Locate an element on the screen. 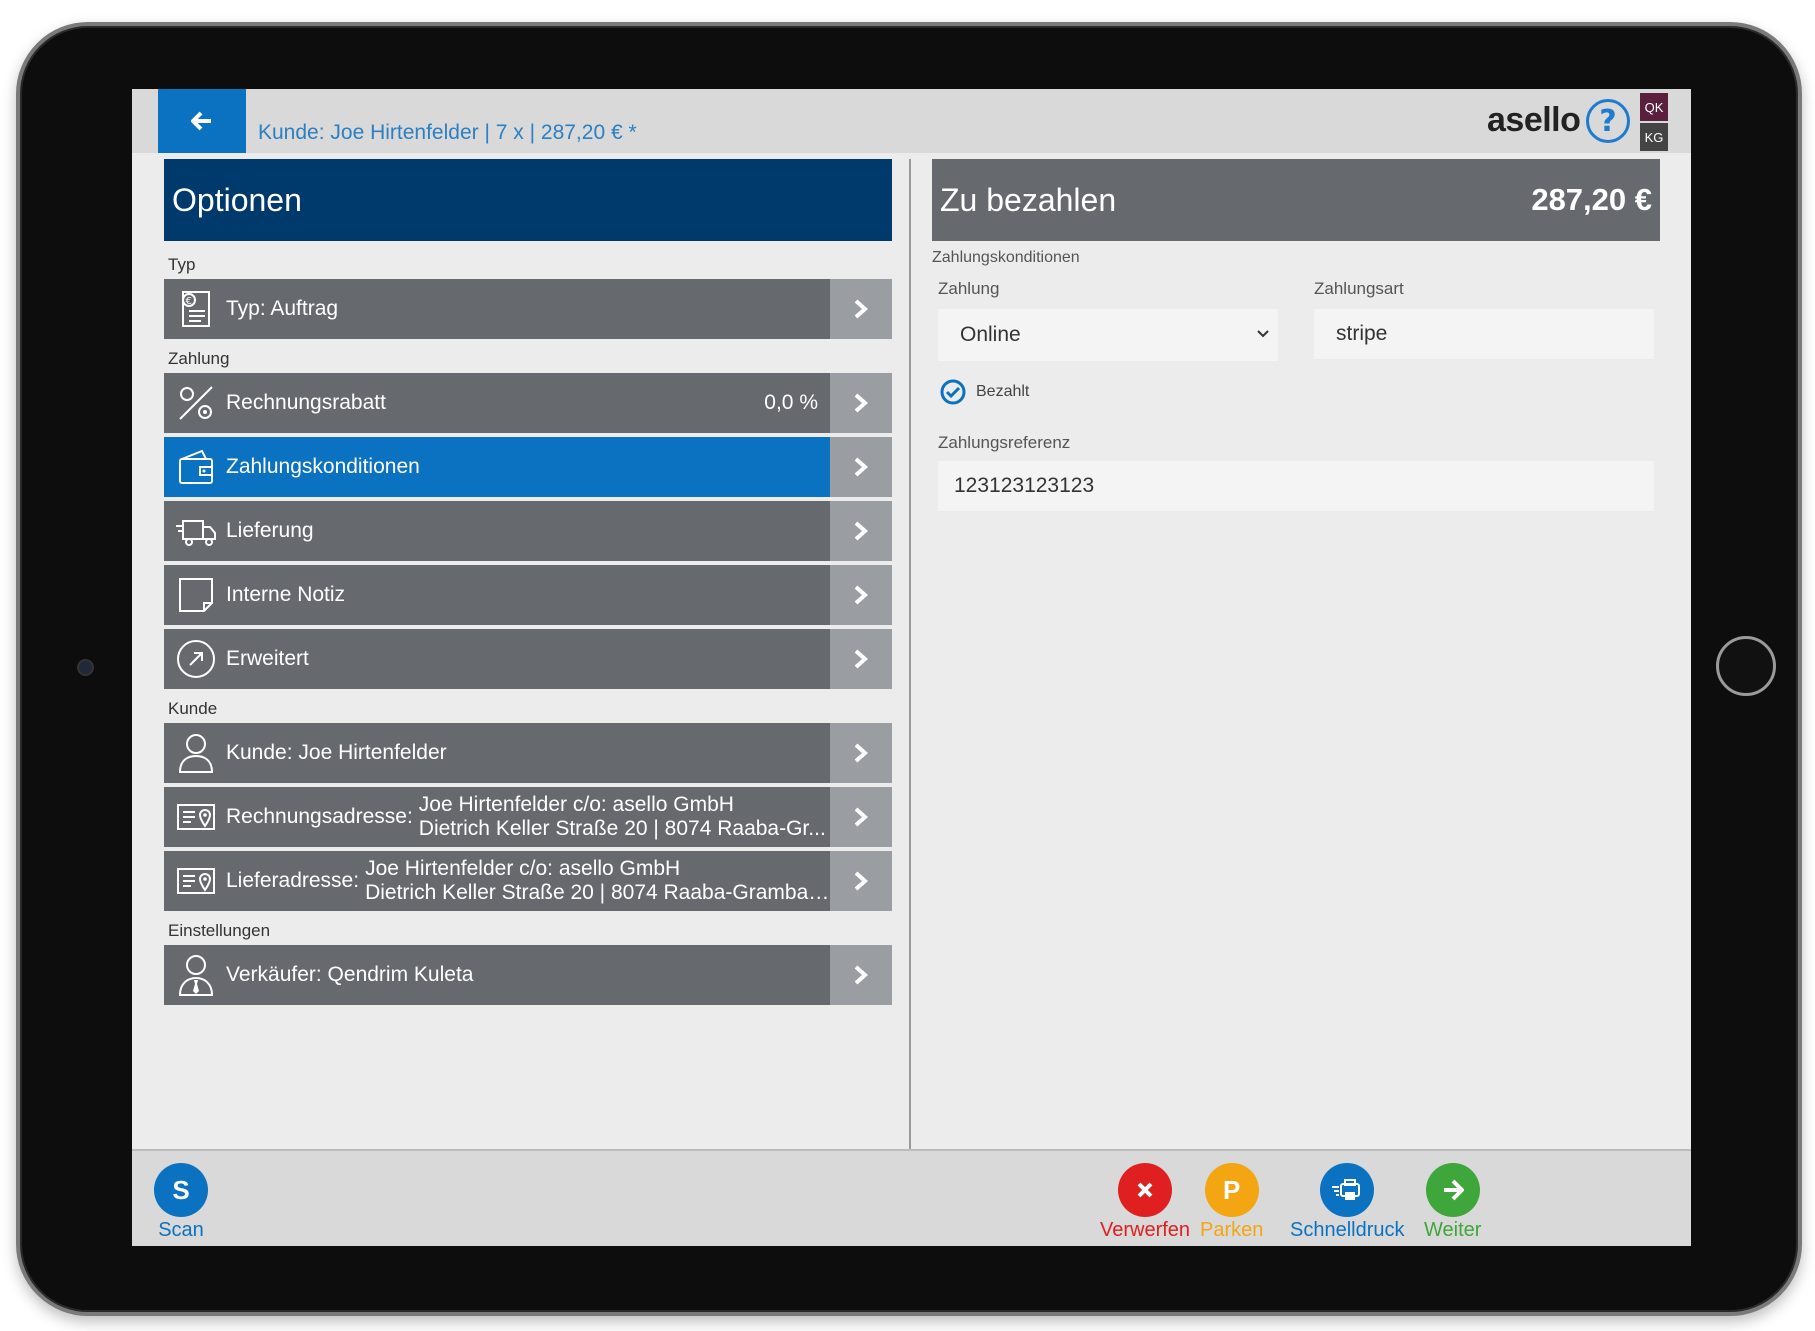 Image resolution: width=1815 pixels, height=1331 pixels. payment-title: Zu bezahlen is located at coordinates (1028, 199).